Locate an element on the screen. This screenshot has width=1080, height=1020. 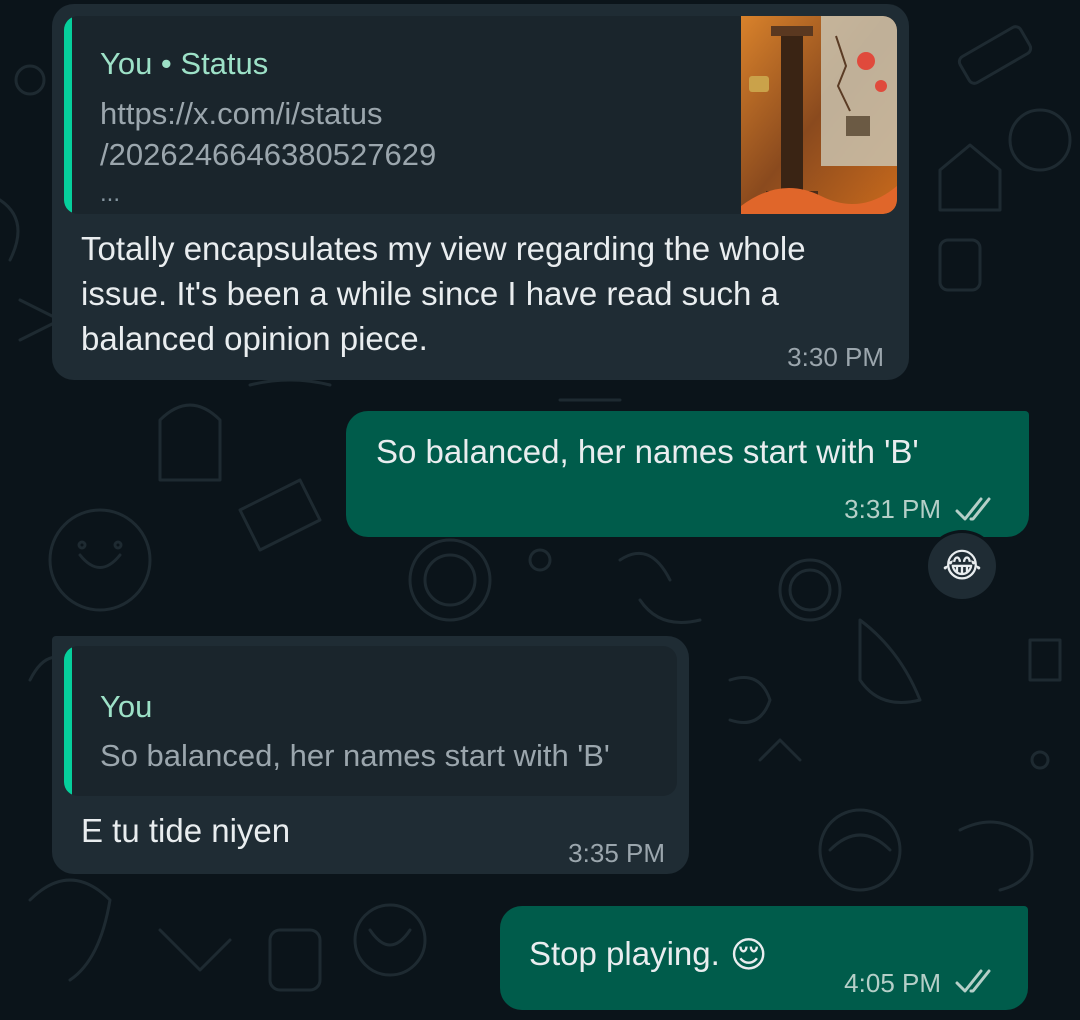
status-thumbnail-image is located at coordinates (819, 115).